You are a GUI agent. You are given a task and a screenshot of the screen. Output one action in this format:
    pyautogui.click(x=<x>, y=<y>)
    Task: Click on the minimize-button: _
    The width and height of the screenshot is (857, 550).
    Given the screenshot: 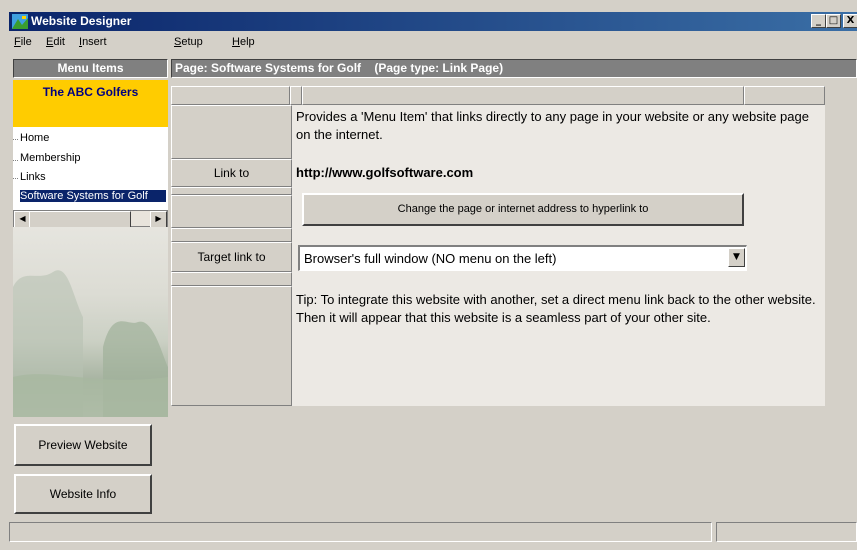 What is the action you would take?
    pyautogui.click(x=818, y=21)
    